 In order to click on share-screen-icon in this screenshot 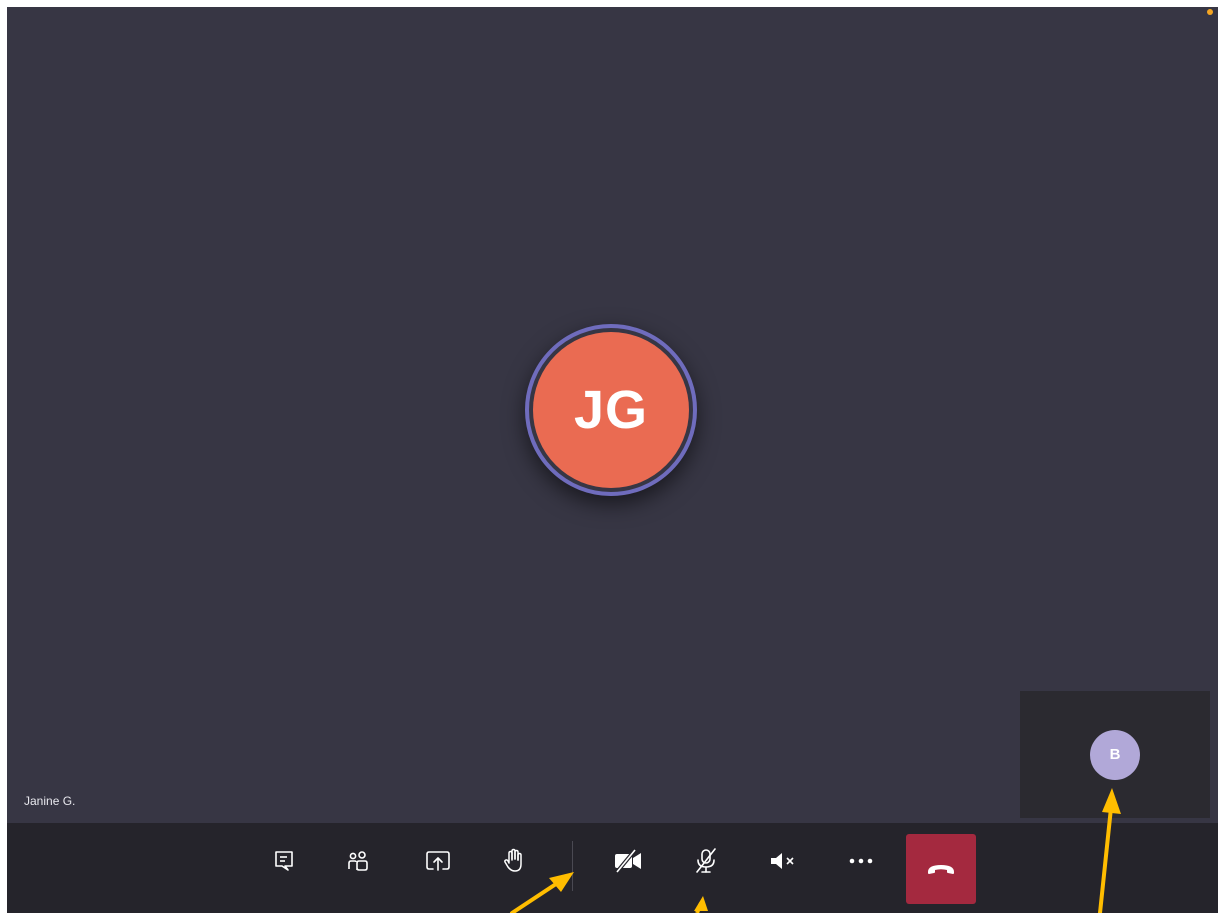, I will do `click(438, 861)`.